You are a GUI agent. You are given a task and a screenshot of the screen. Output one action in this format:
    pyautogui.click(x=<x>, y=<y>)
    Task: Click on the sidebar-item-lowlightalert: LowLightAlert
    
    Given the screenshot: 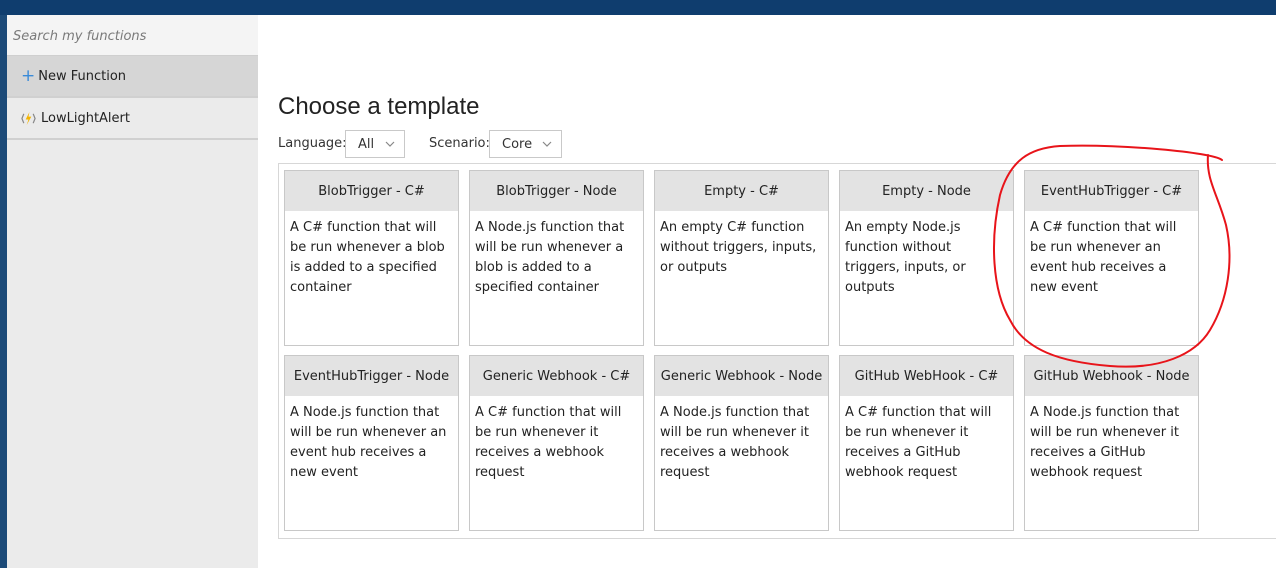 What is the action you would take?
    pyautogui.click(x=132, y=119)
    